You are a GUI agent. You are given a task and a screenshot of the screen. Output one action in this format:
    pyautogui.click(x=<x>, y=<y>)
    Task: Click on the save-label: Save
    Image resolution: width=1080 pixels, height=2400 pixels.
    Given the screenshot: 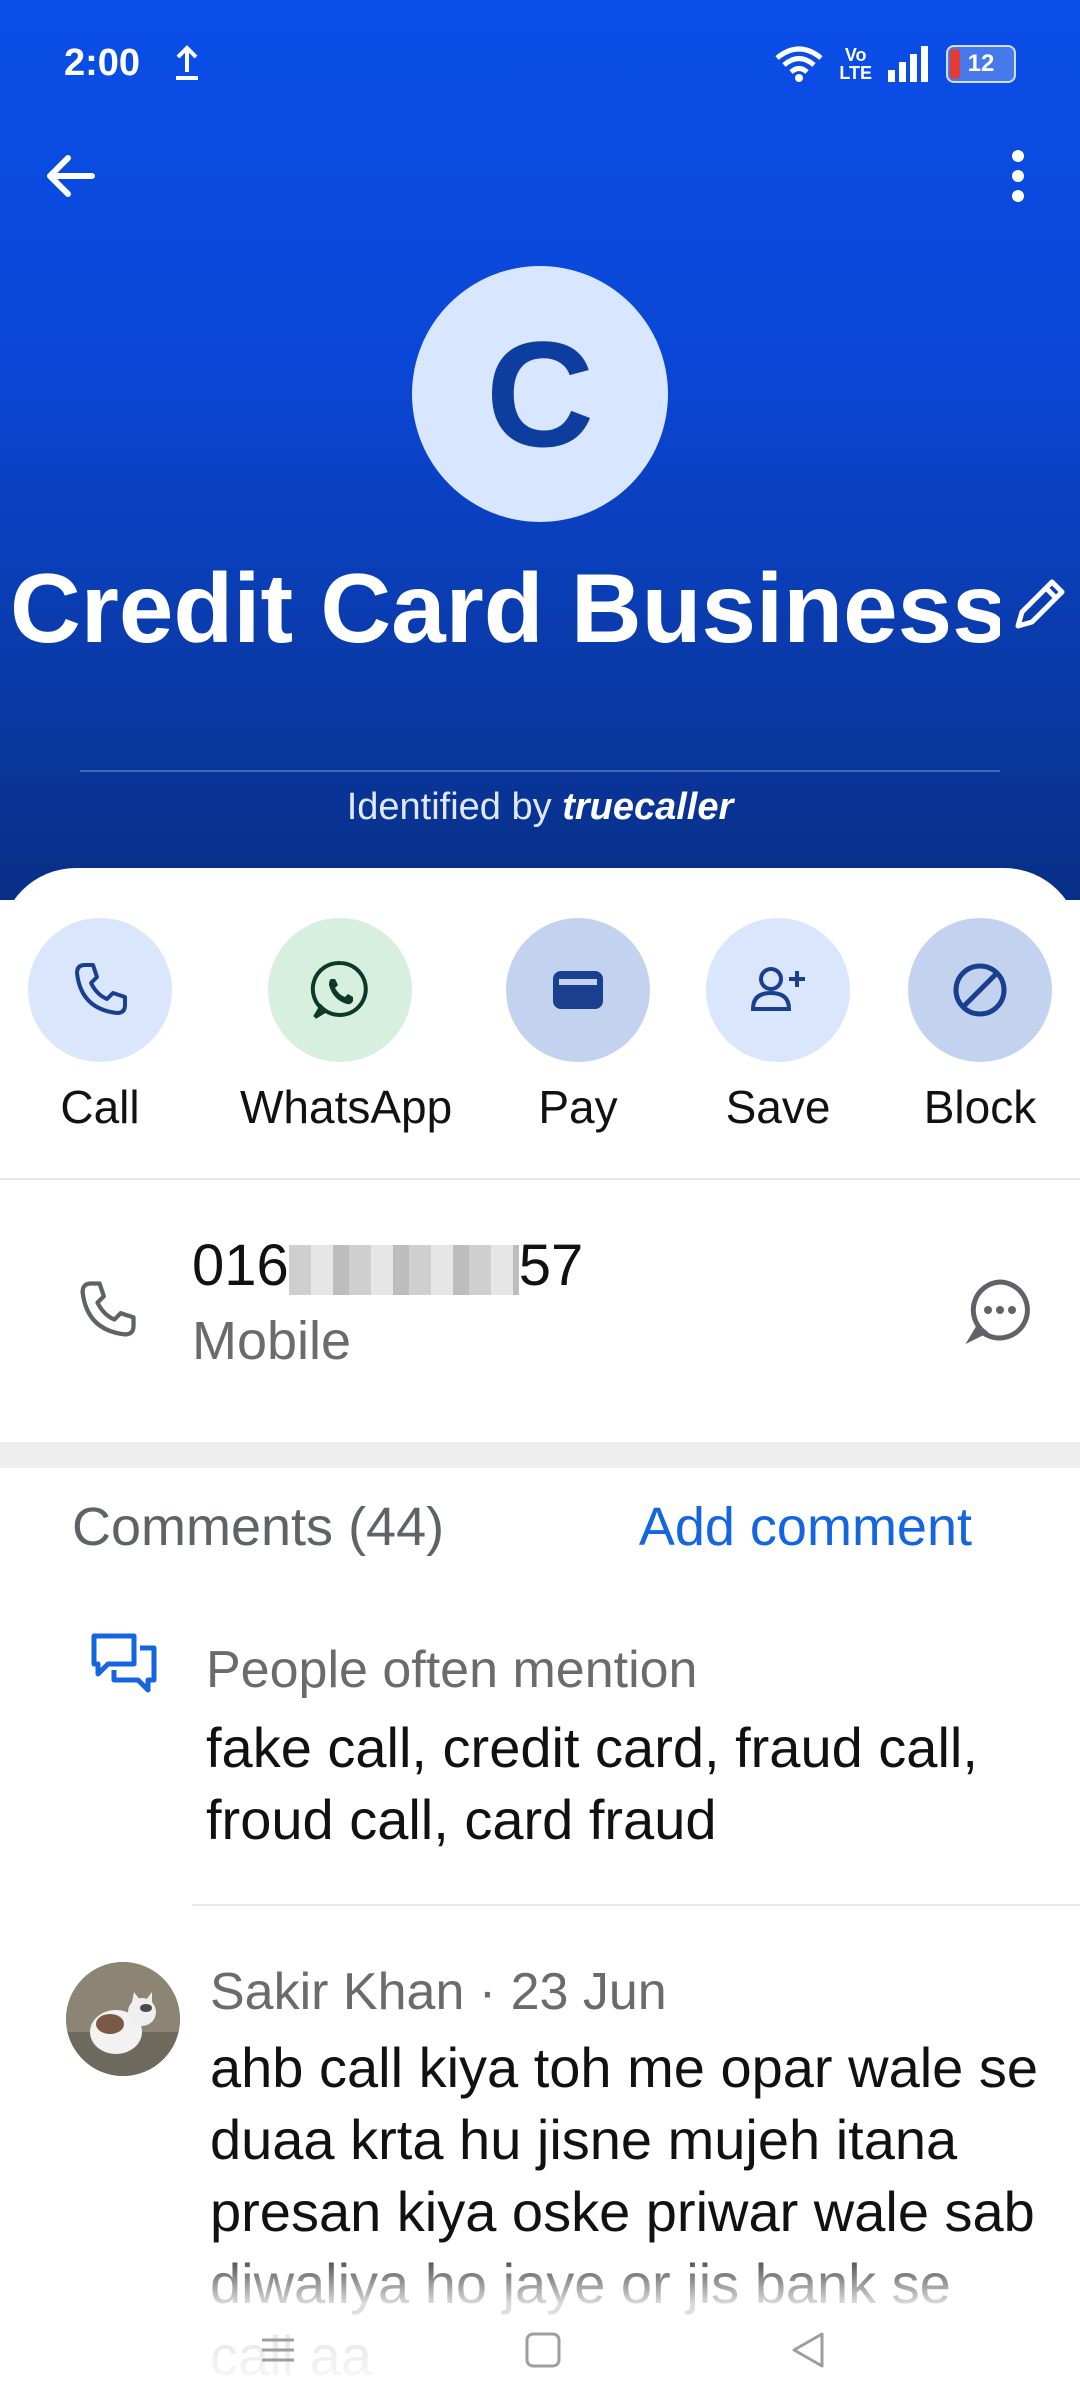 What is the action you would take?
    pyautogui.click(x=778, y=1107)
    